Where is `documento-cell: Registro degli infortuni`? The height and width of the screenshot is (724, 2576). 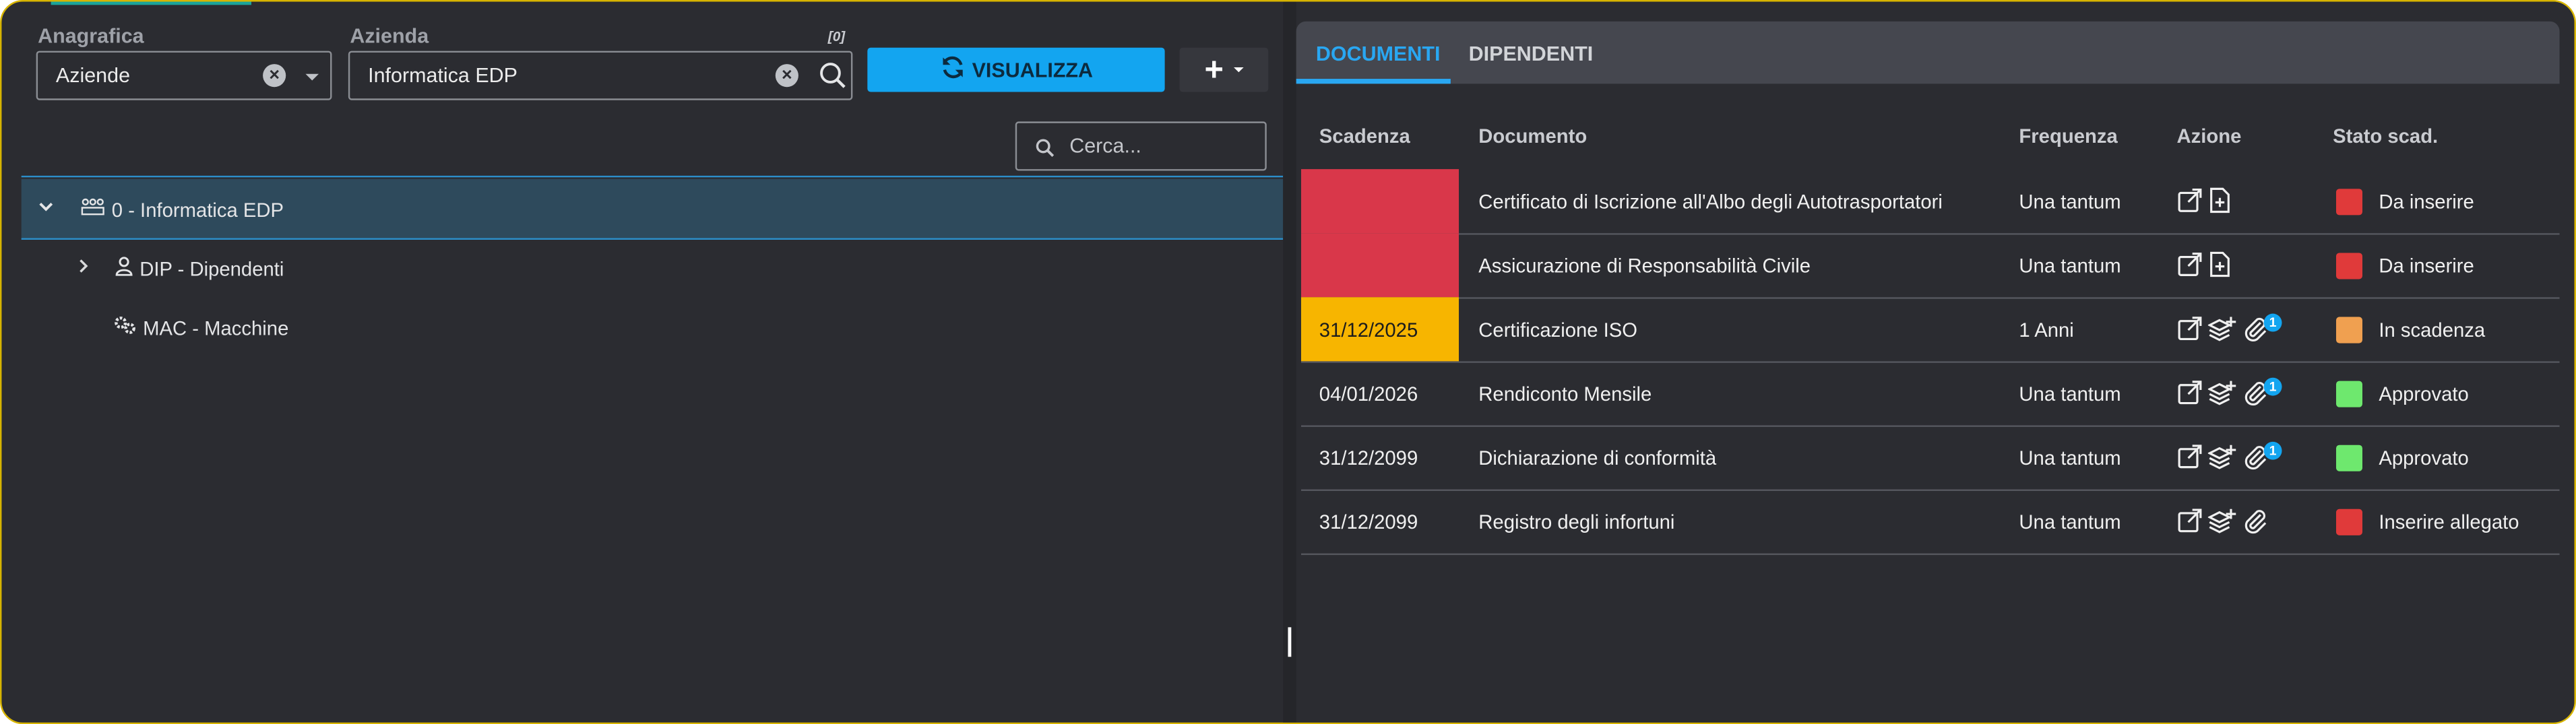 documento-cell: Registro degli infortuni is located at coordinates (1576, 522).